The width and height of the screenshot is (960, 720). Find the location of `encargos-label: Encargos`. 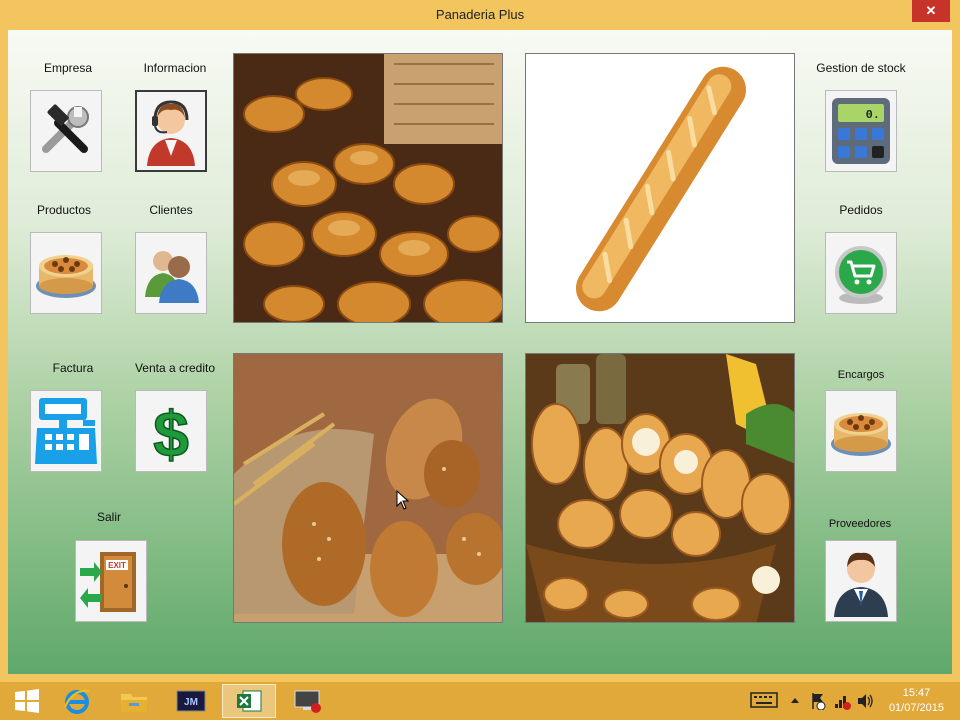

encargos-label: Encargos is located at coordinates (861, 375).